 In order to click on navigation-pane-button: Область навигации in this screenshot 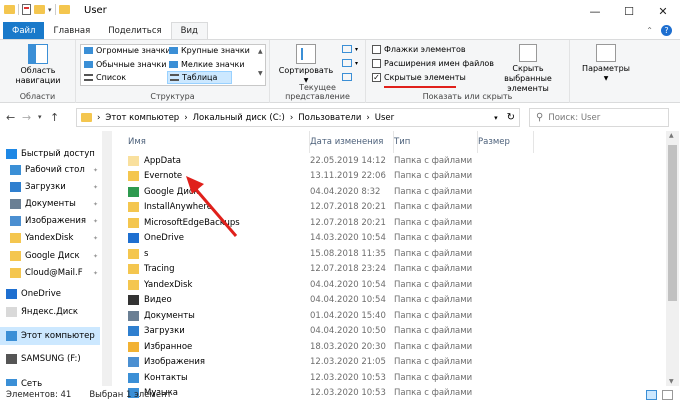, I will do `click(38, 65)`.